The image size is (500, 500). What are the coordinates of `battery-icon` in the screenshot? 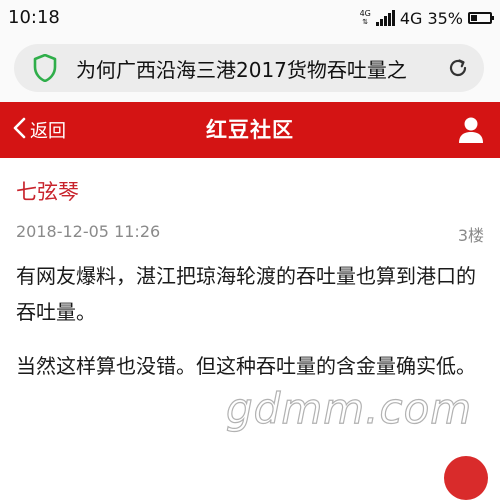 It's located at (481, 18).